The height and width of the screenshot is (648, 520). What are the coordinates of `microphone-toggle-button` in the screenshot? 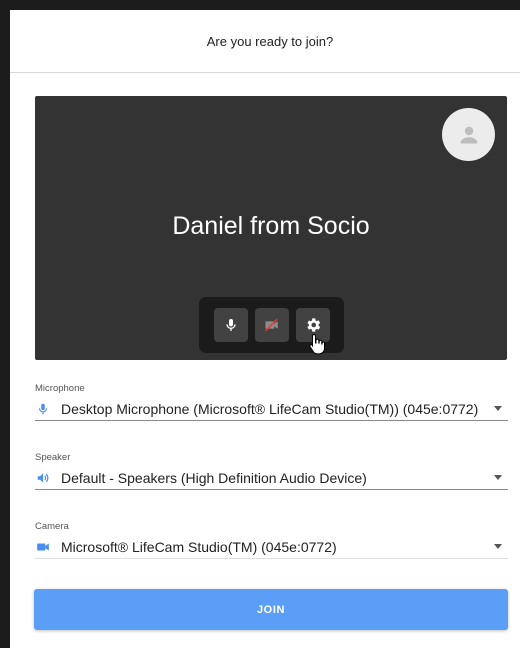 It's located at (230, 325).